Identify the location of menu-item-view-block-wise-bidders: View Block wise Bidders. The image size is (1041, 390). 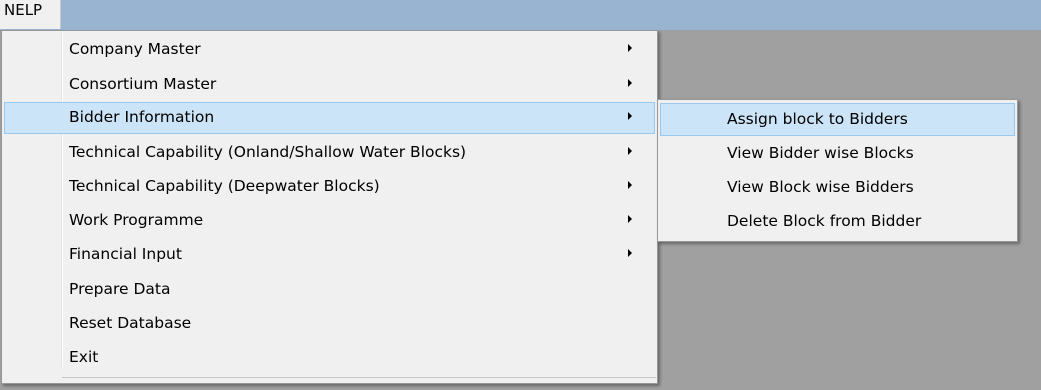
(837, 187).